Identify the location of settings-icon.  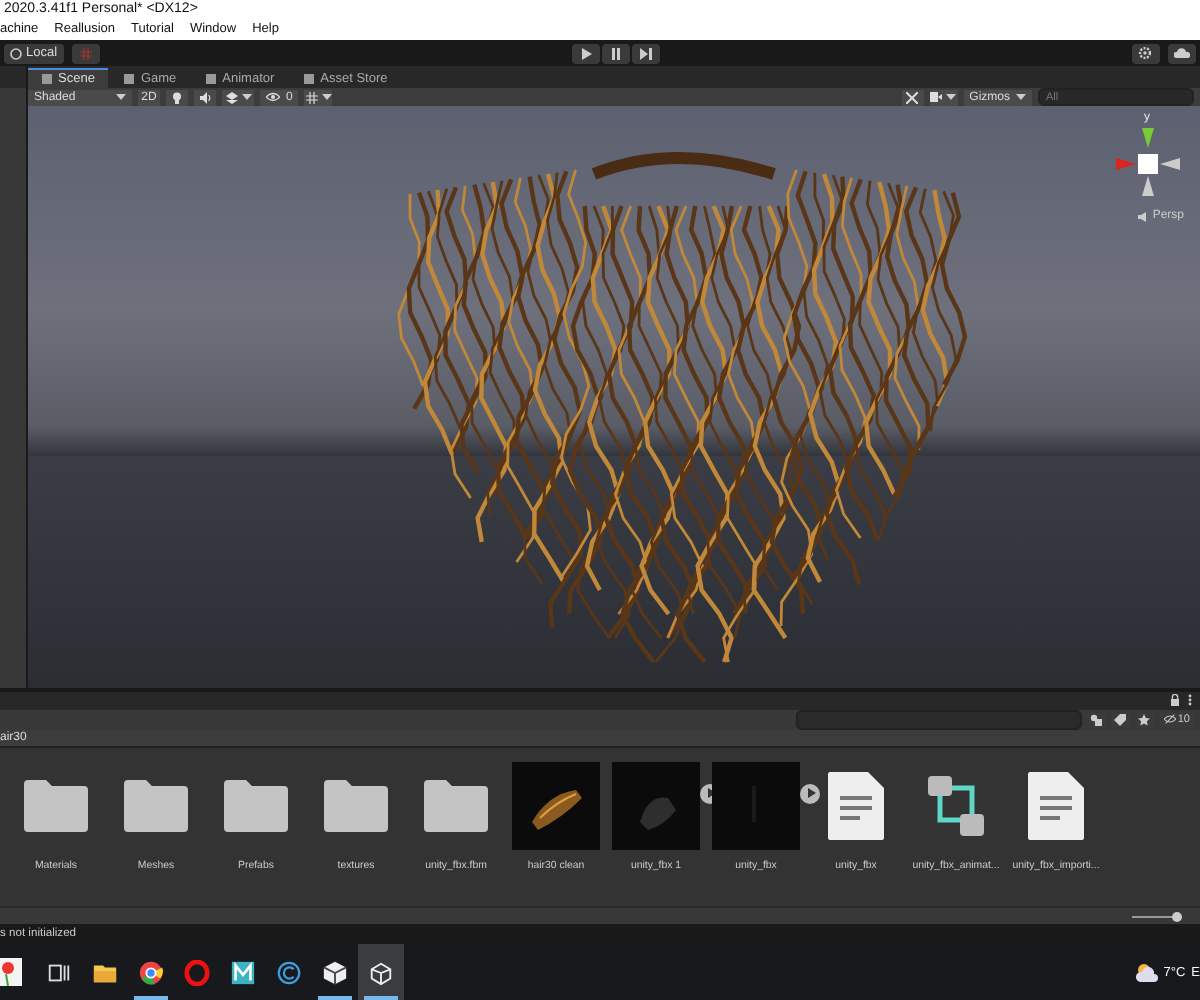
(1145, 53).